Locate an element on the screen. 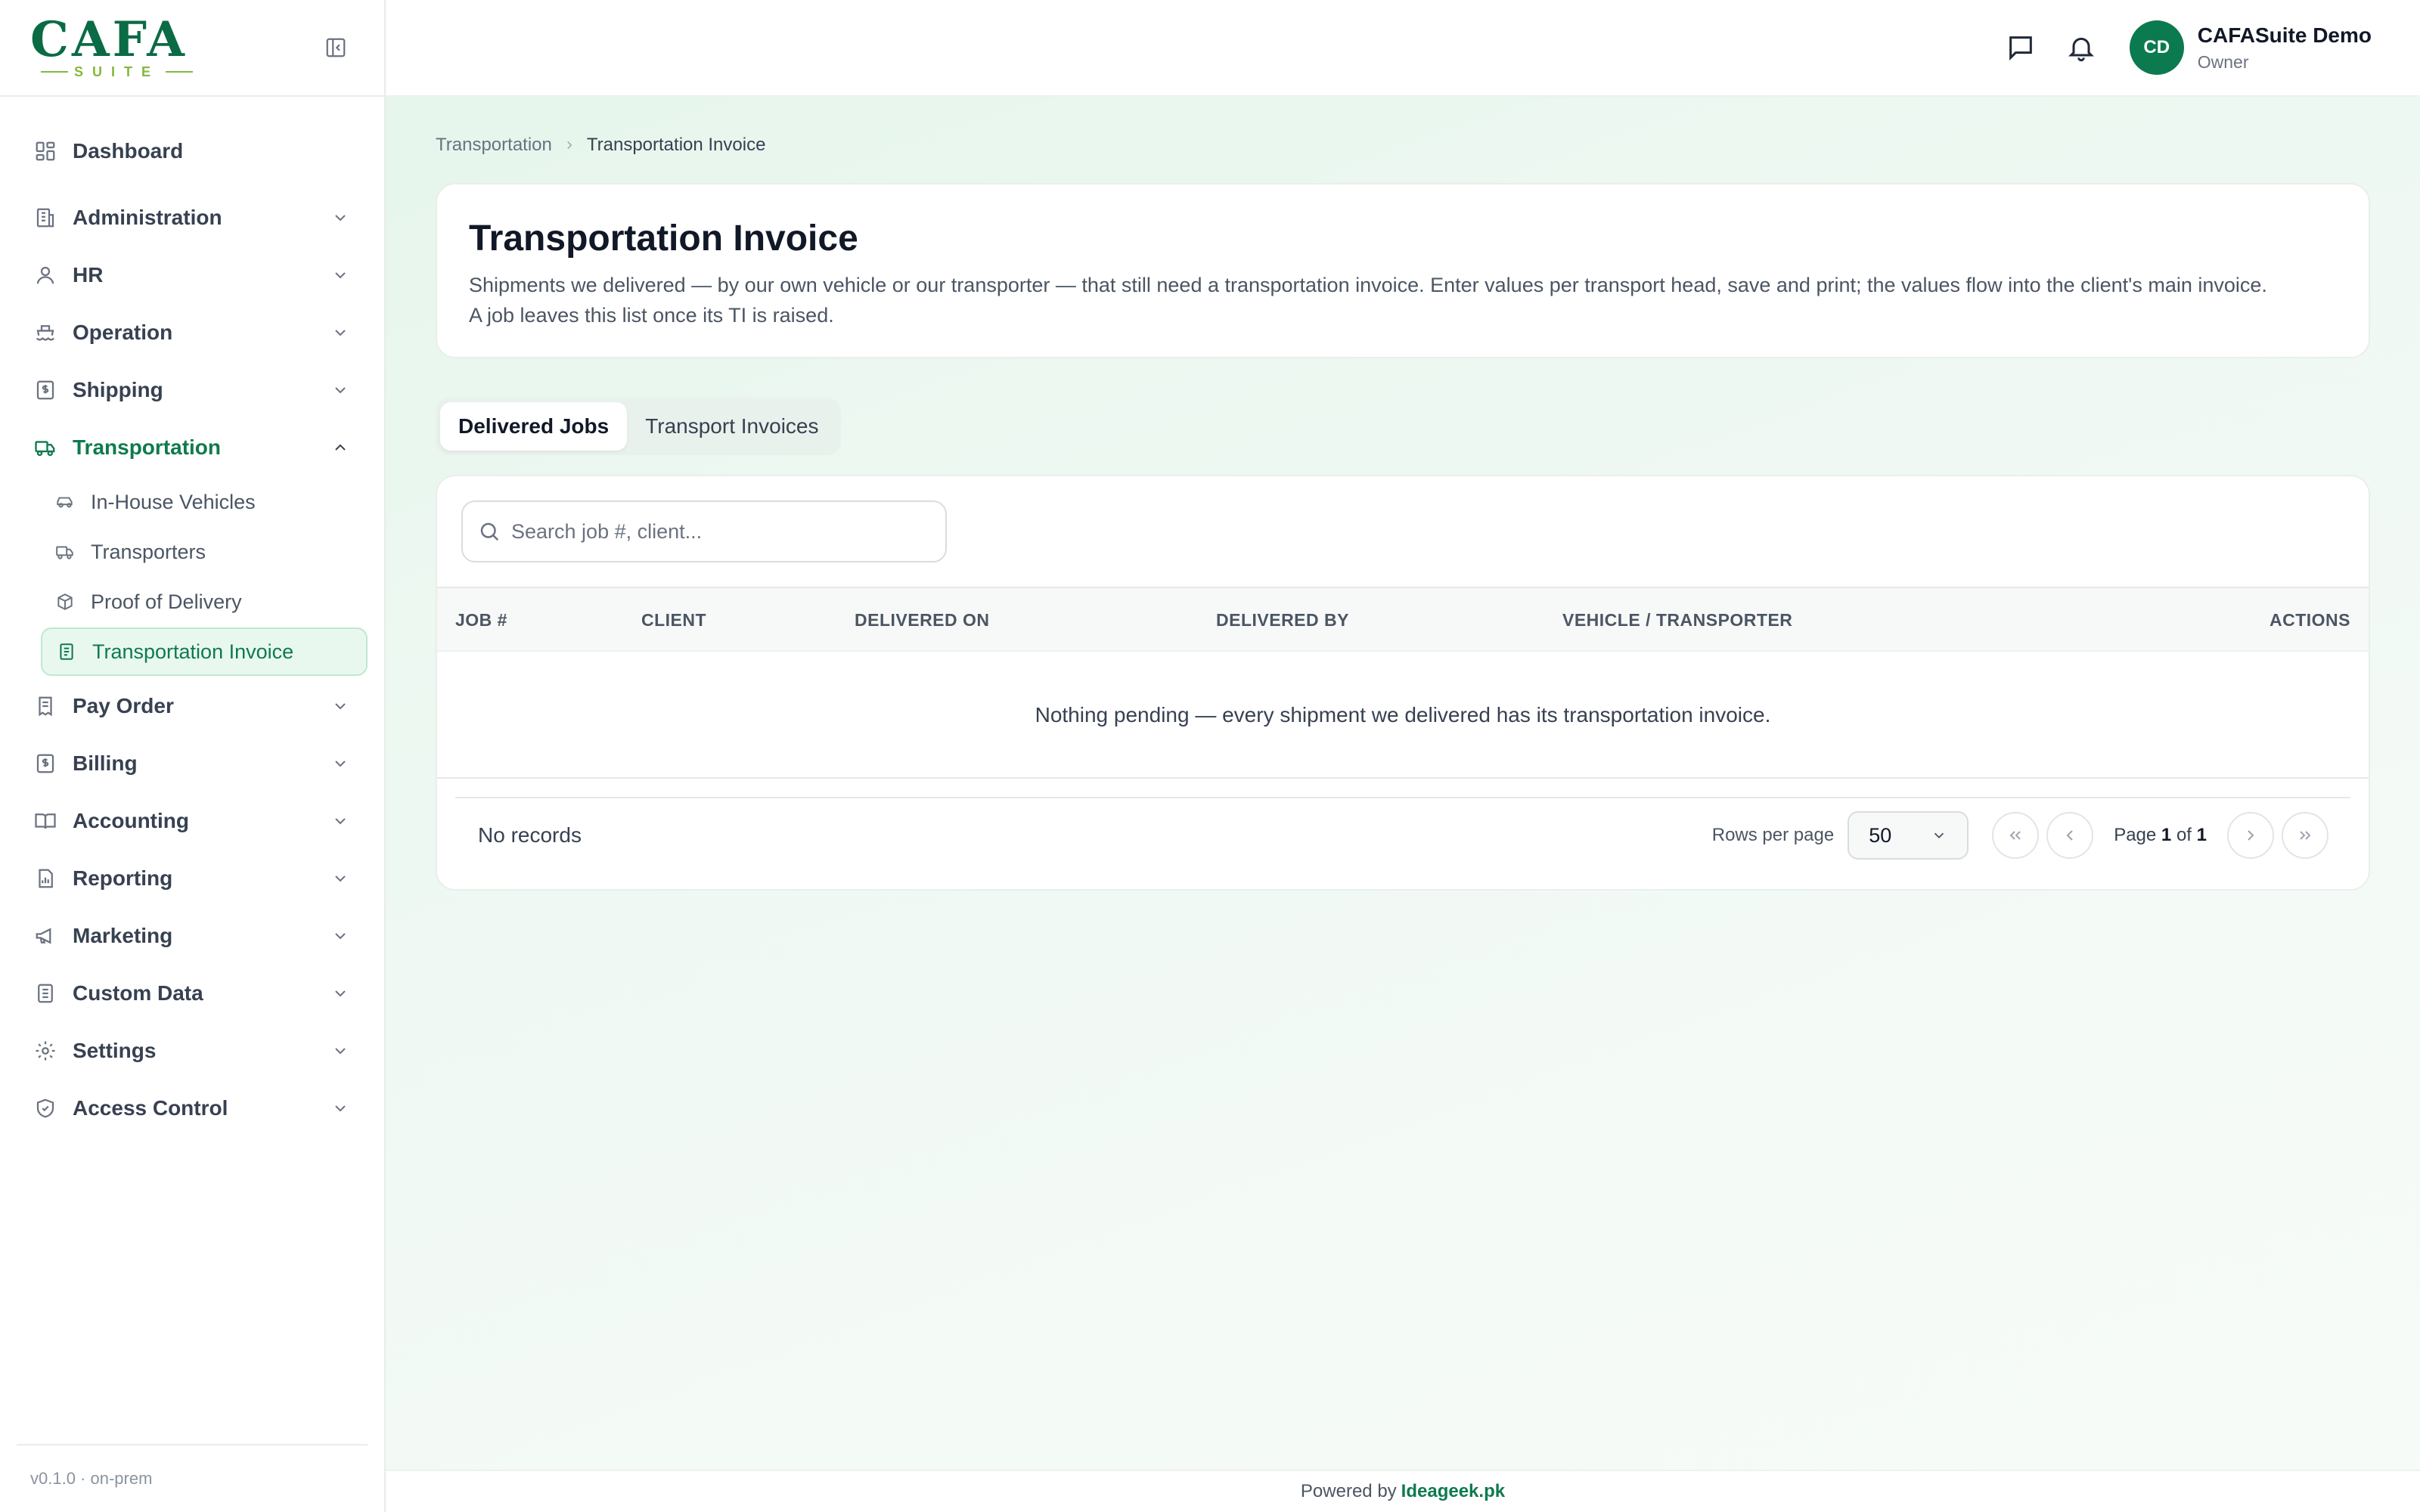 The image size is (2420, 1512). sidebar-item-pay-order: Pay Order is located at coordinates (192, 706).